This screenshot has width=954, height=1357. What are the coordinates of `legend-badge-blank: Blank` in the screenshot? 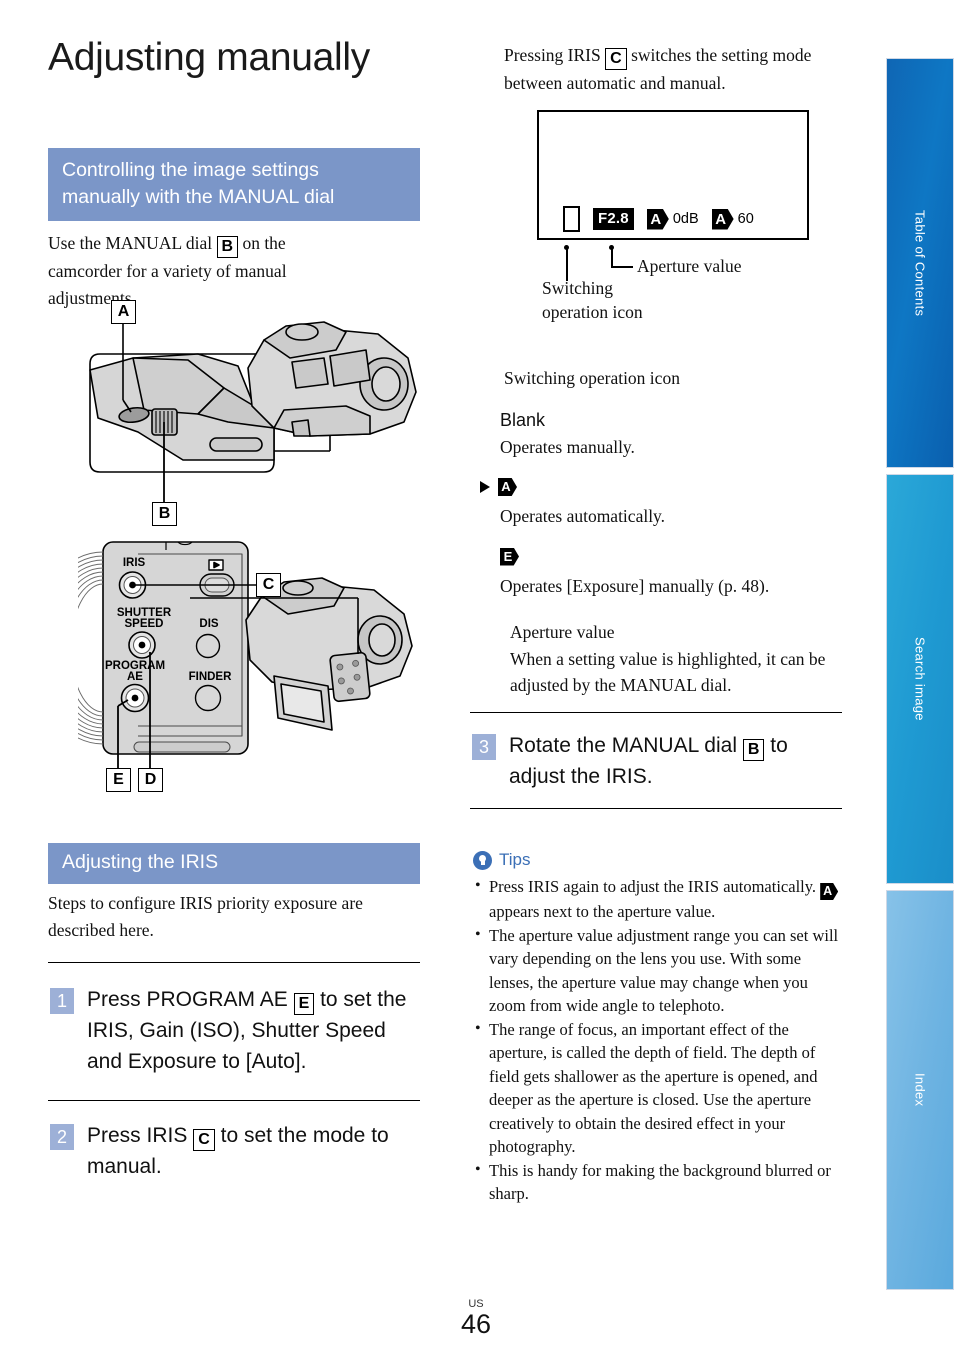 It's located at (523, 419).